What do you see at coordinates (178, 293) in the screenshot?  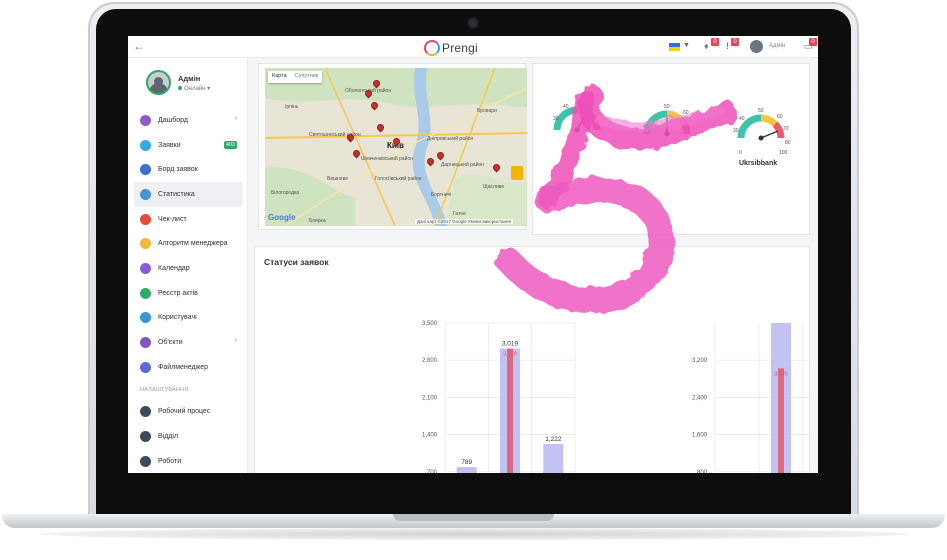 I see `sidebar-item-label: Реєстр актів` at bounding box center [178, 293].